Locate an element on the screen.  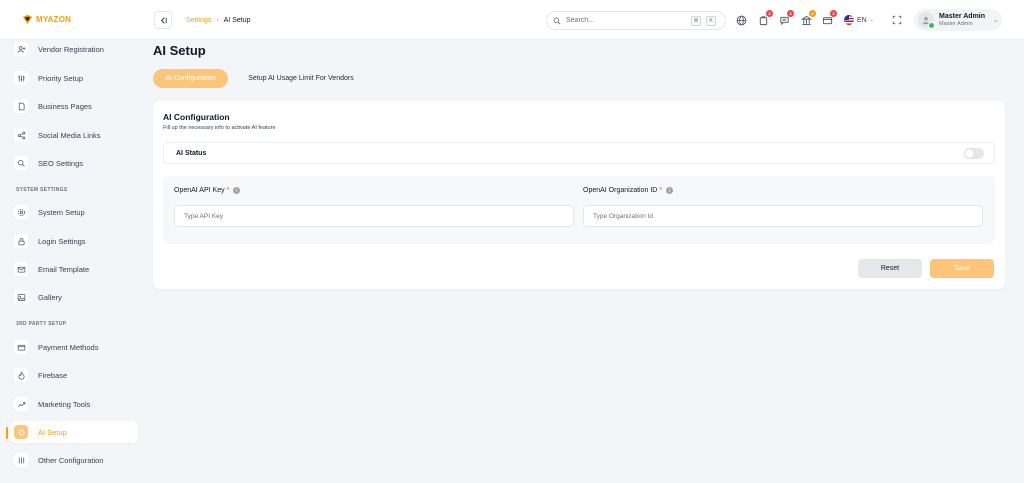
sidebar-item-marketing-tools: Marketing Tools is located at coordinates (74, 404).